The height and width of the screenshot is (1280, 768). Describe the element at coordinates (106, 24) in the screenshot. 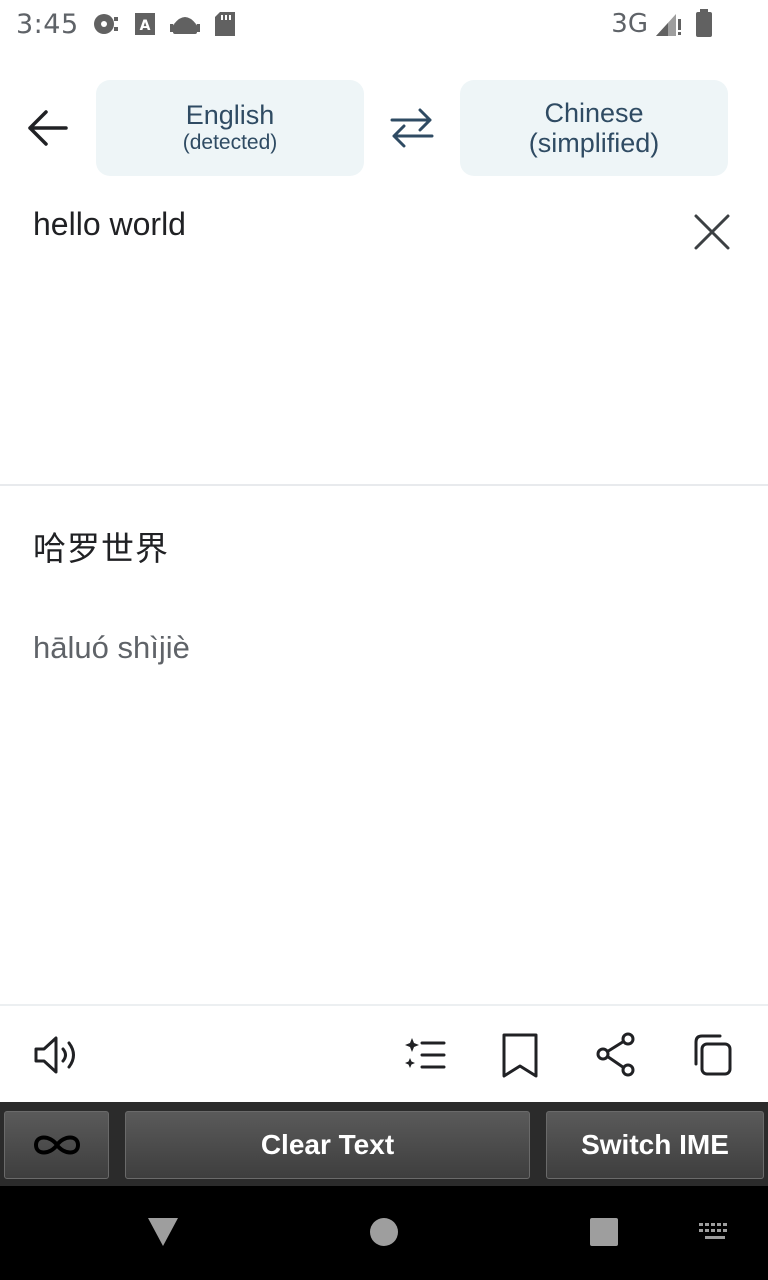

I see `media-icon` at that location.